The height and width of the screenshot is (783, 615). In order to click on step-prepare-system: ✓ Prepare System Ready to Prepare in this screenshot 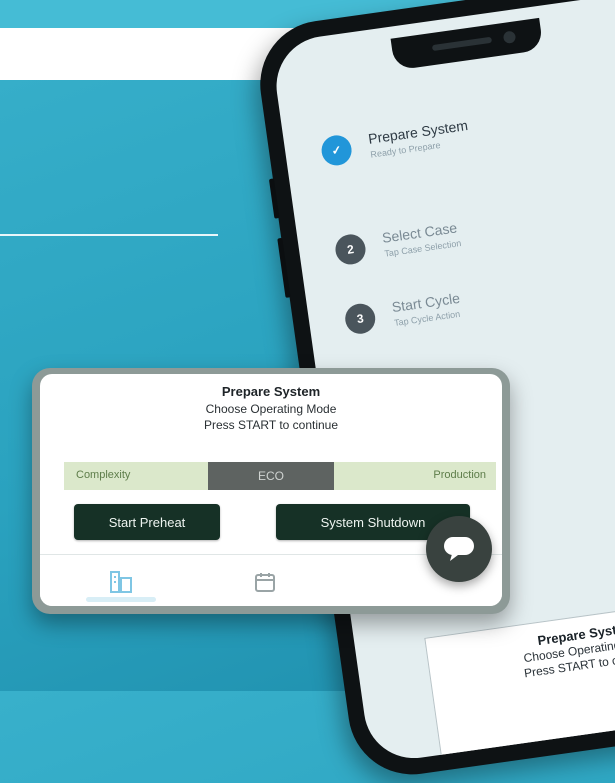, I will do `click(395, 142)`.